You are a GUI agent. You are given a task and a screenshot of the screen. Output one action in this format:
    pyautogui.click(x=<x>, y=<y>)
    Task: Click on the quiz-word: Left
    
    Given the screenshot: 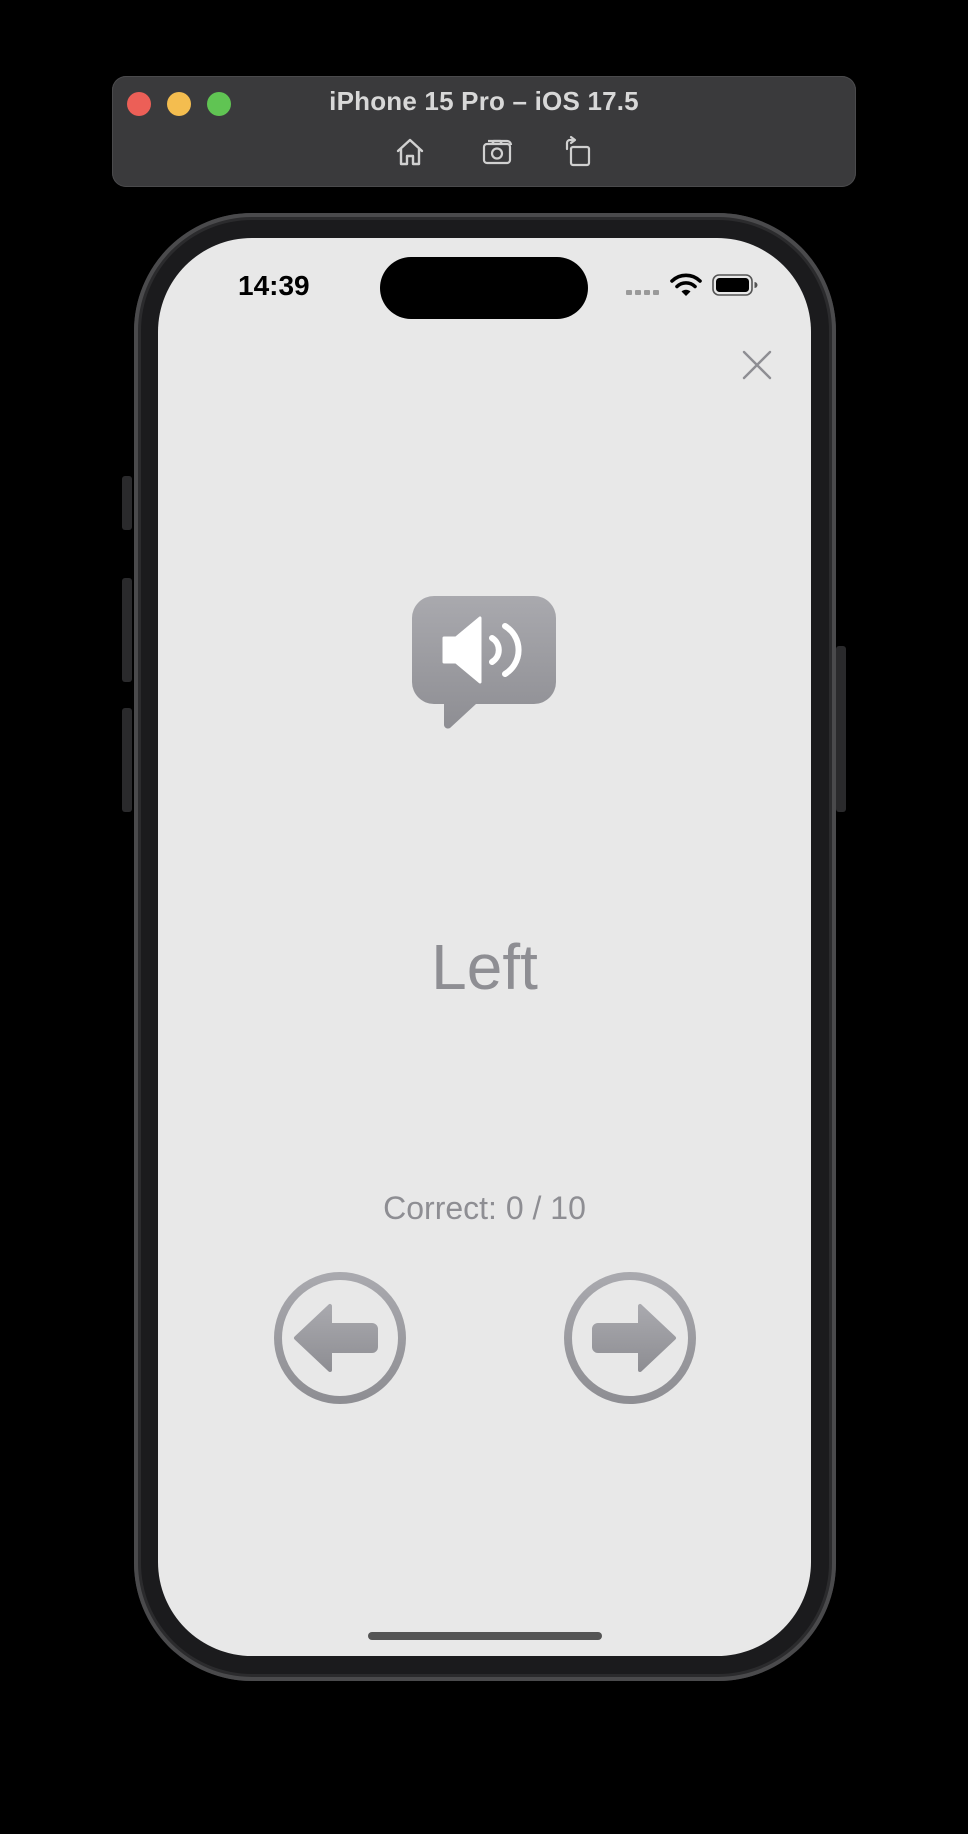 What is the action you would take?
    pyautogui.click(x=484, y=967)
    